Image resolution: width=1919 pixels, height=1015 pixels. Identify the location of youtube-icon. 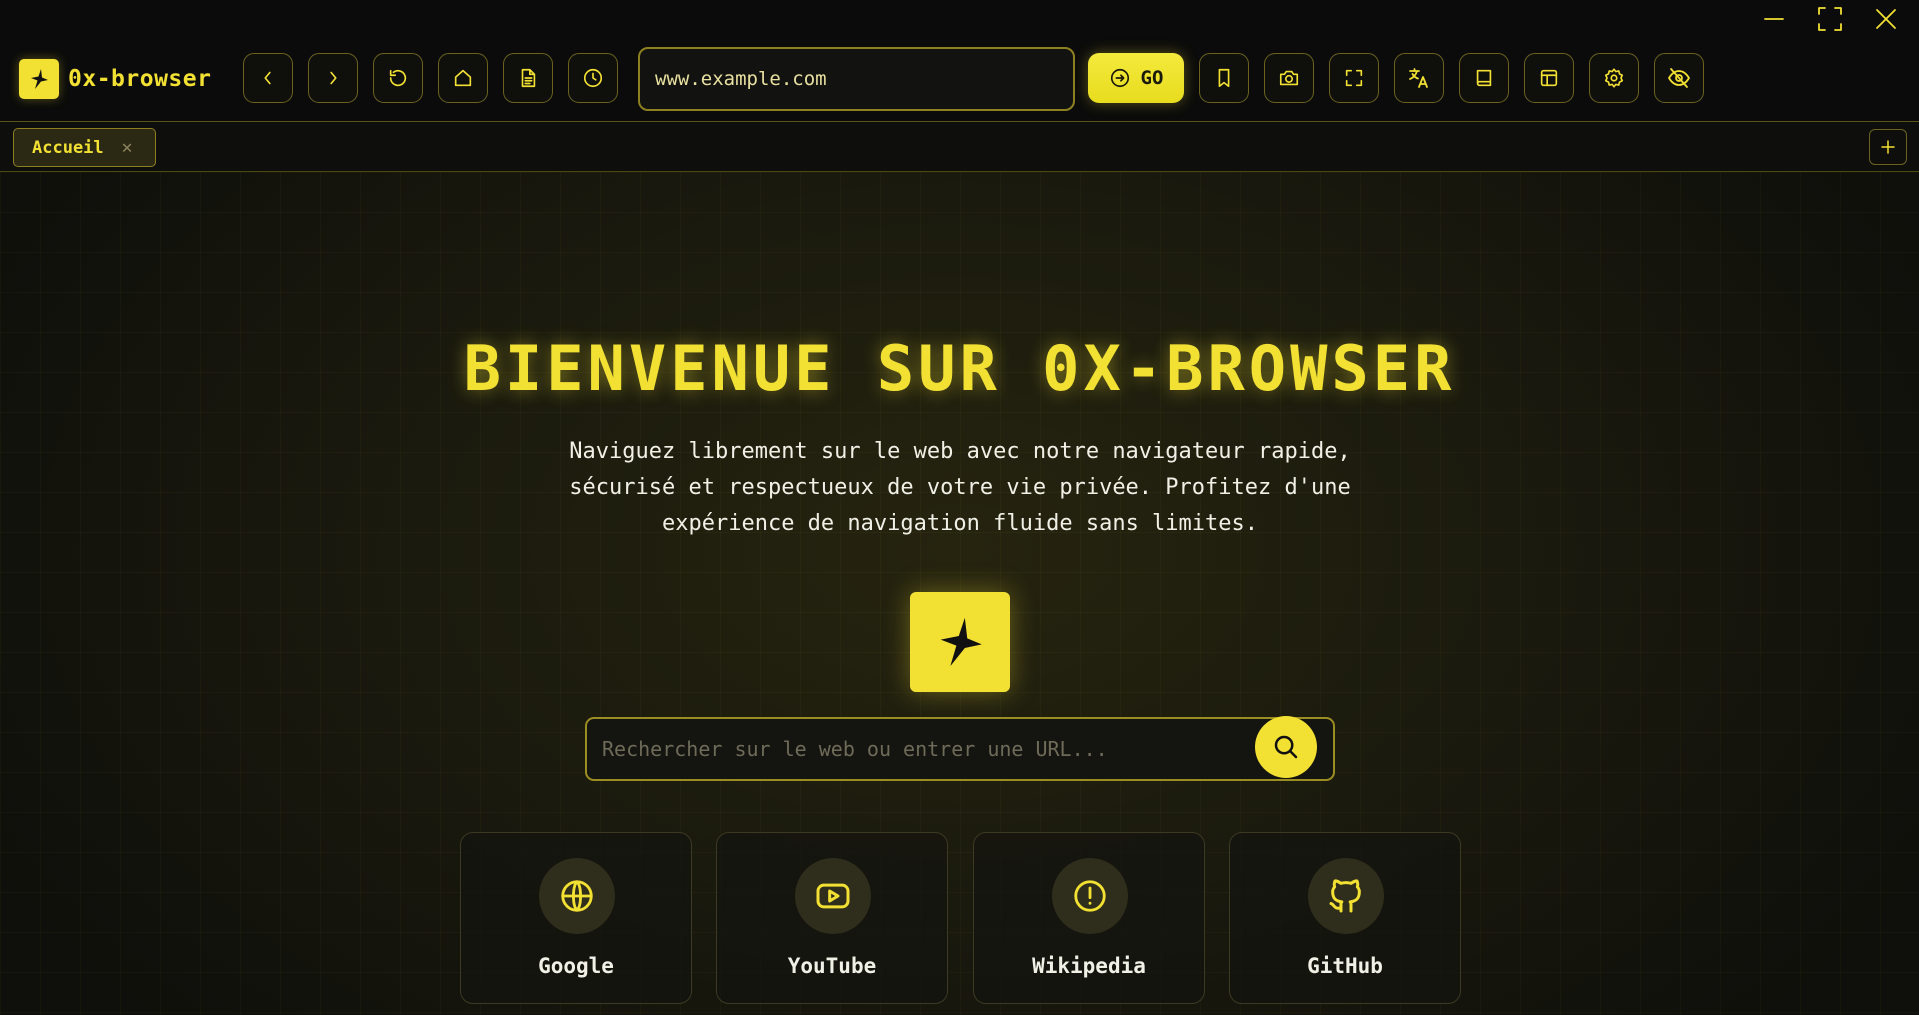
(833, 896).